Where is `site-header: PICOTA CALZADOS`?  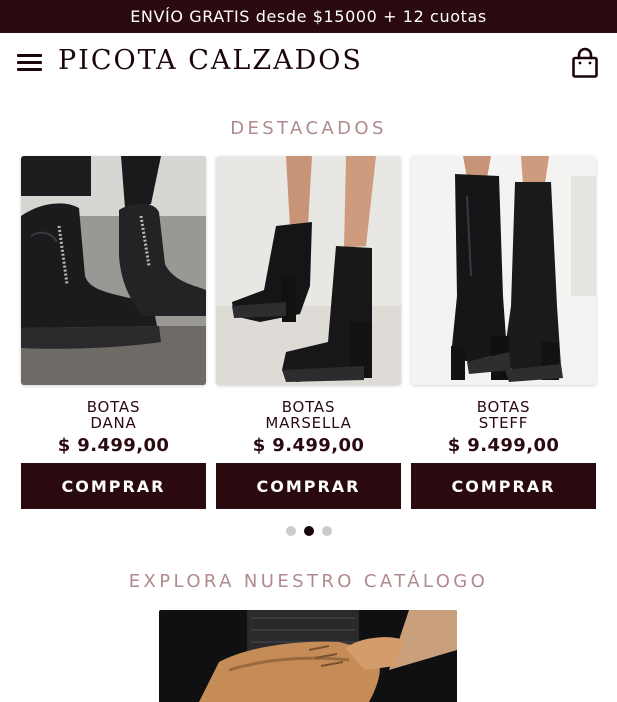
site-header: PICOTA CALZADOS is located at coordinates (308, 64).